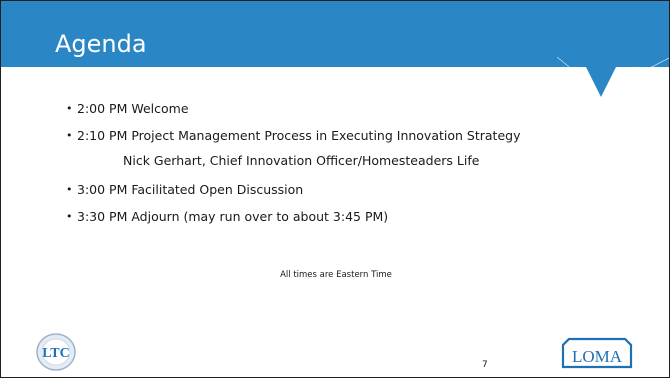 The height and width of the screenshot is (378, 670). I want to click on agenda-item: • 3:00 PM Facilitated Open Discussion, so click(293, 189).